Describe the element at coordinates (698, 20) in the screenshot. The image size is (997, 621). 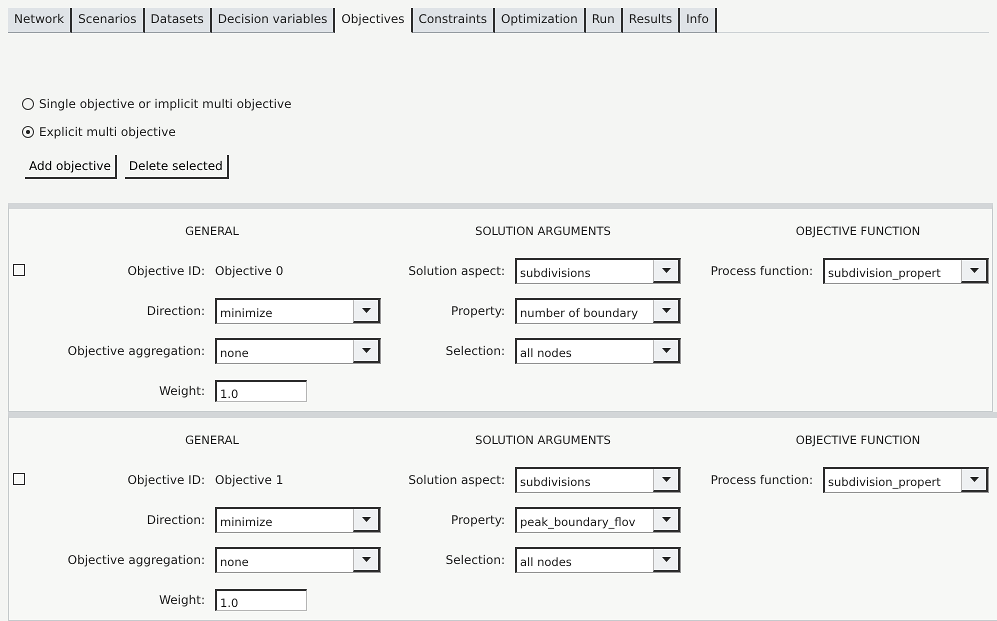
I see `tab: Info` at that location.